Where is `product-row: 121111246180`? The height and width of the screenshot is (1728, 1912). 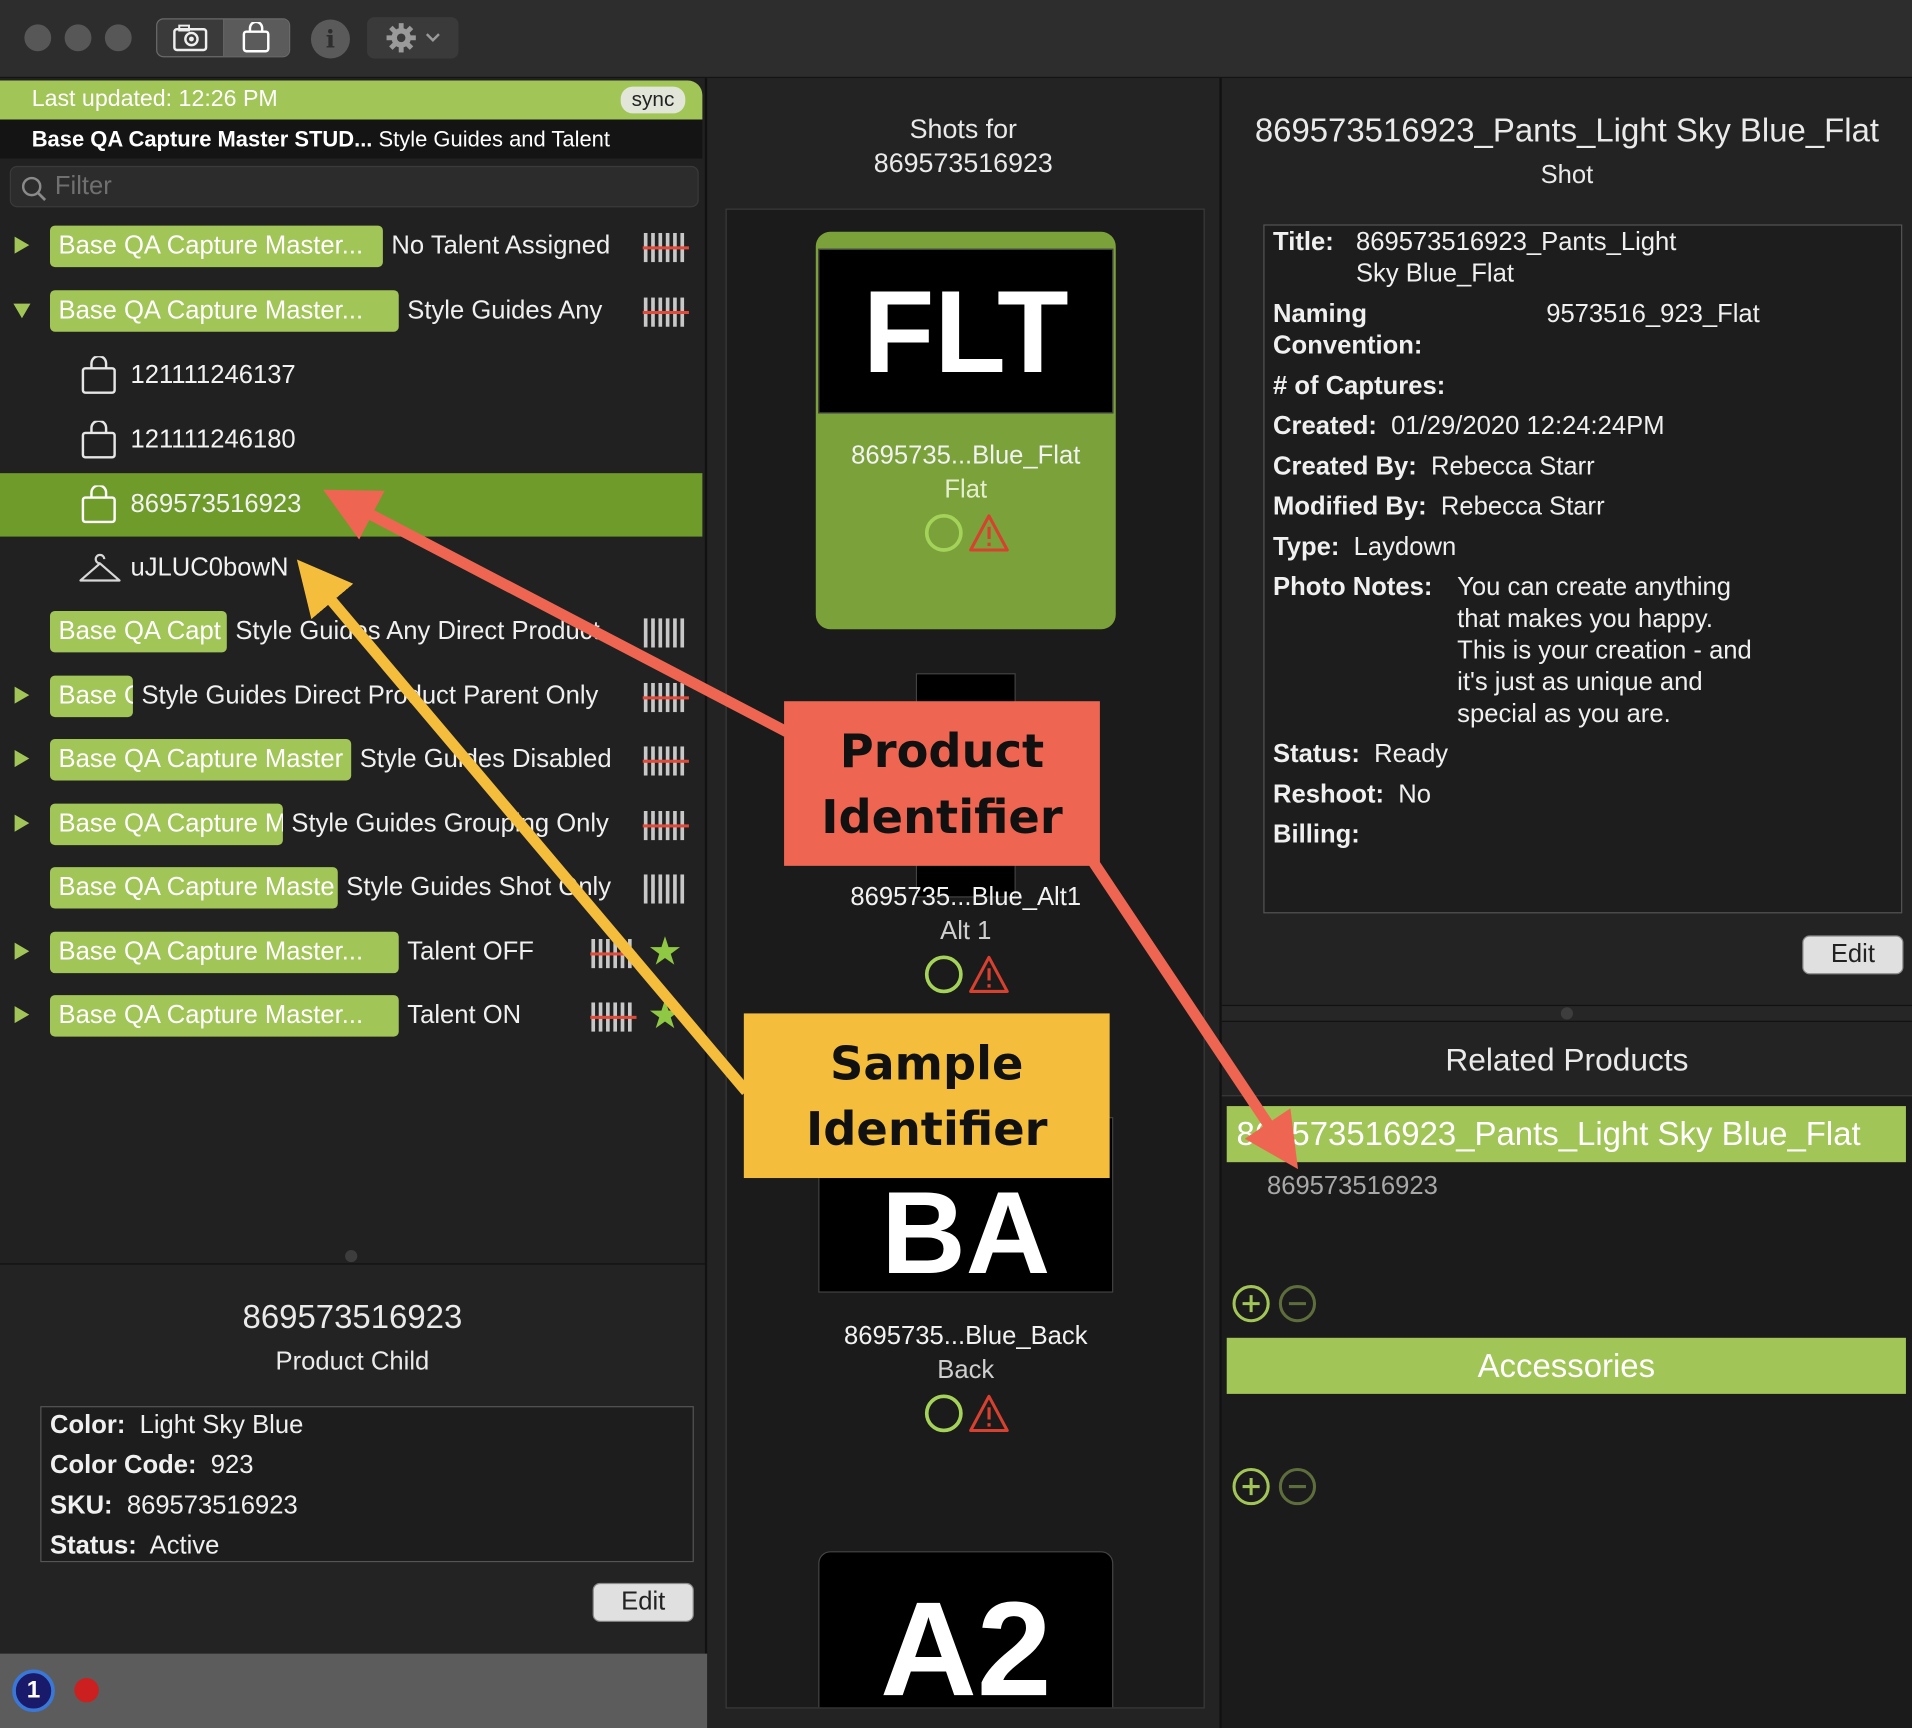 product-row: 121111246180 is located at coordinates (351, 440).